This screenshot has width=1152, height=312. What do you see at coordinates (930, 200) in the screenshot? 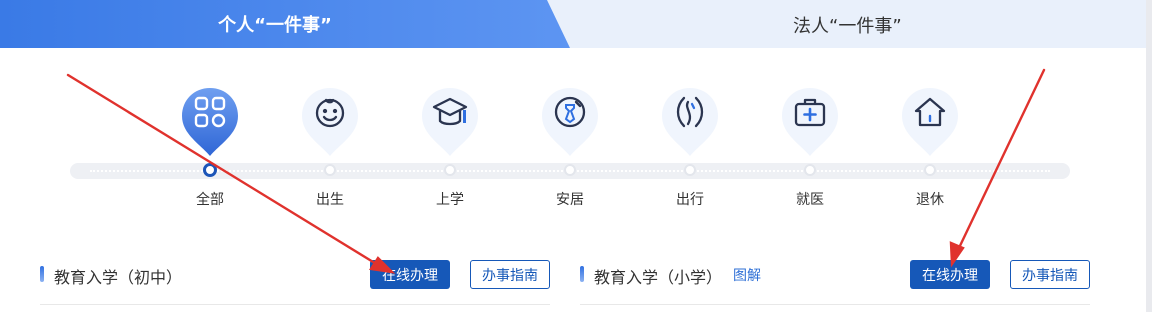
I see `category-label: 退休` at bounding box center [930, 200].